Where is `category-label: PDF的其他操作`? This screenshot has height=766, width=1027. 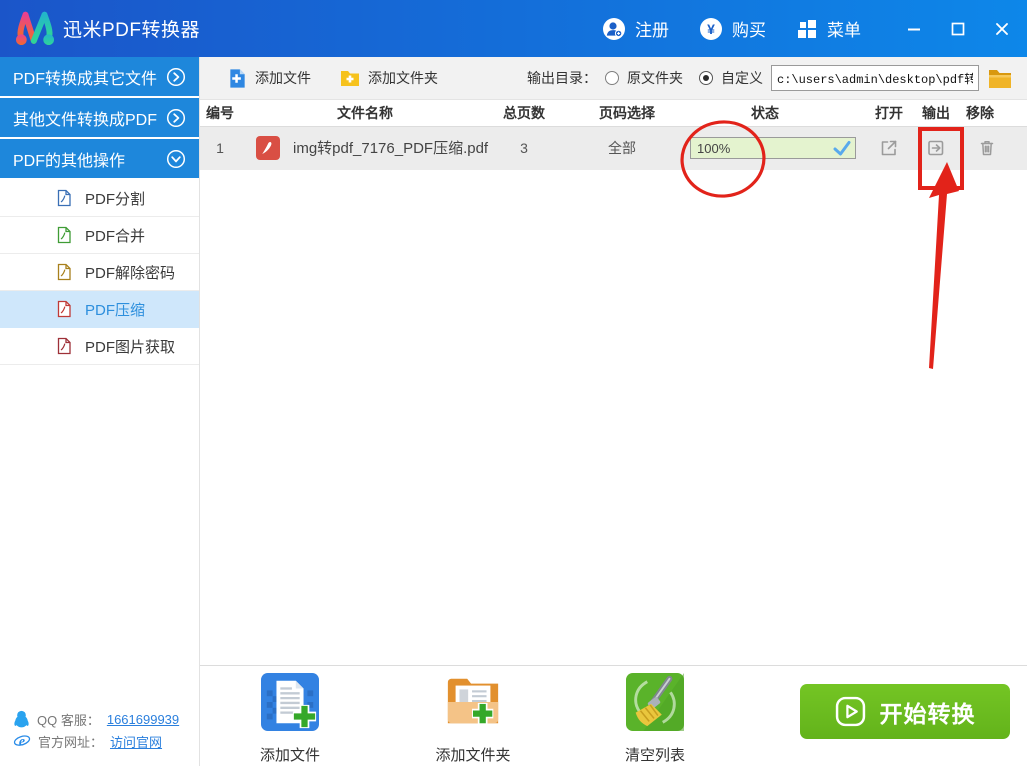
category-label: PDF的其他操作 is located at coordinates (69, 161).